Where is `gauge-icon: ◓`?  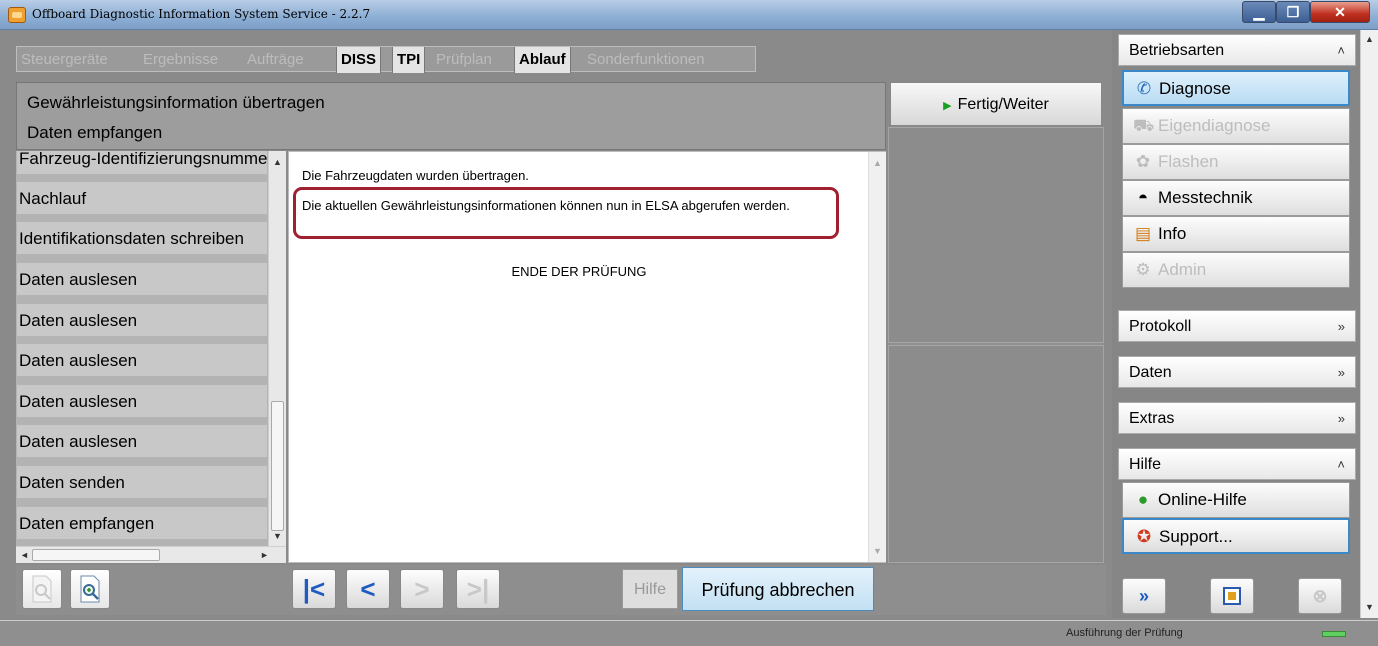 gauge-icon: ◓ is located at coordinates (1143, 197).